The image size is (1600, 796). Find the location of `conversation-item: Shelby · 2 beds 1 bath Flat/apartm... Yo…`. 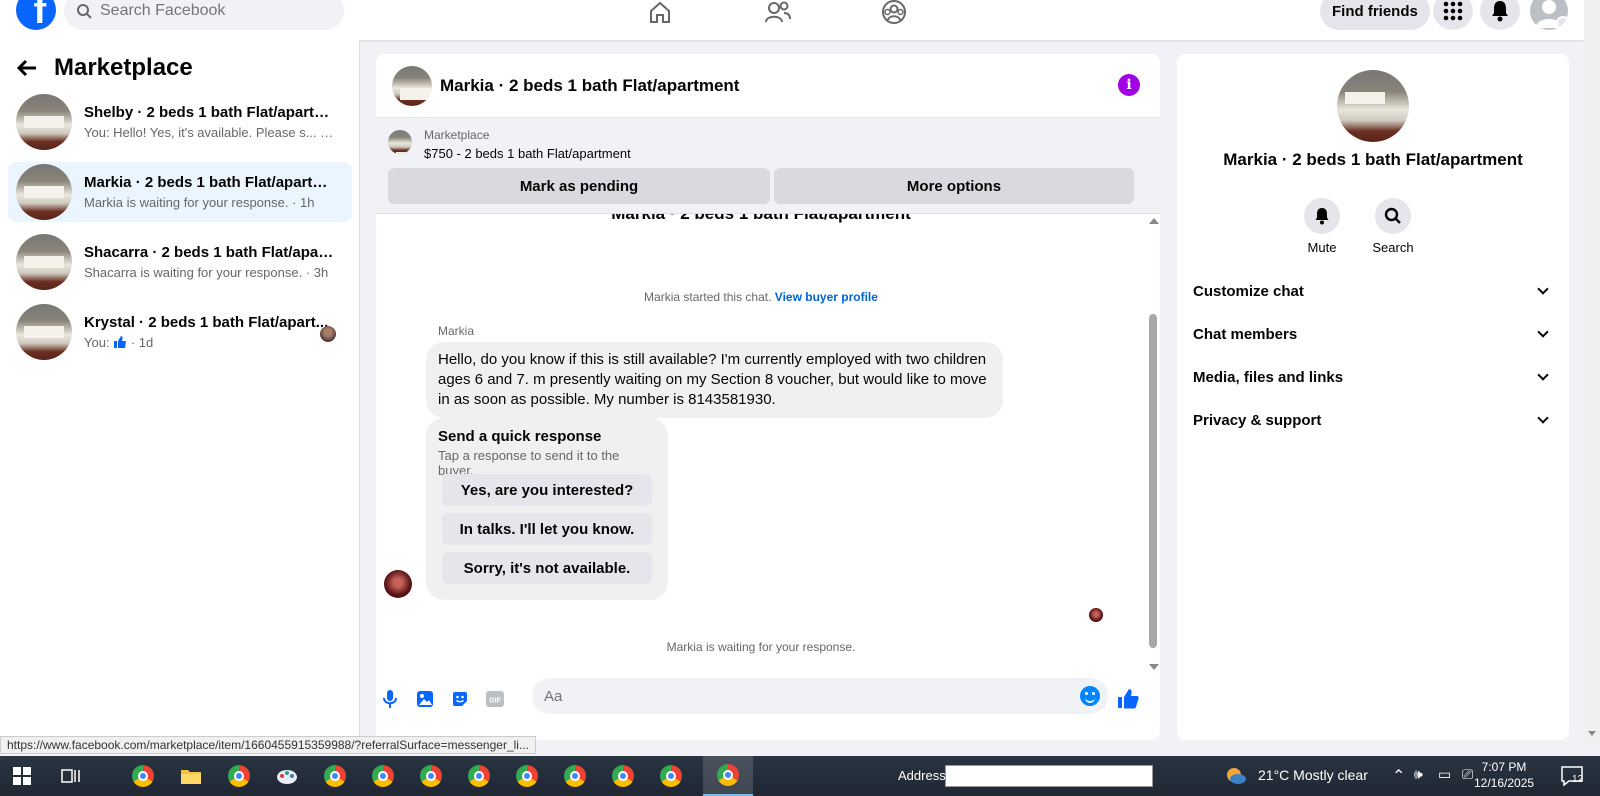

conversation-item: Shelby · 2 beds 1 bath Flat/apartm... Yo… is located at coordinates (180, 122).